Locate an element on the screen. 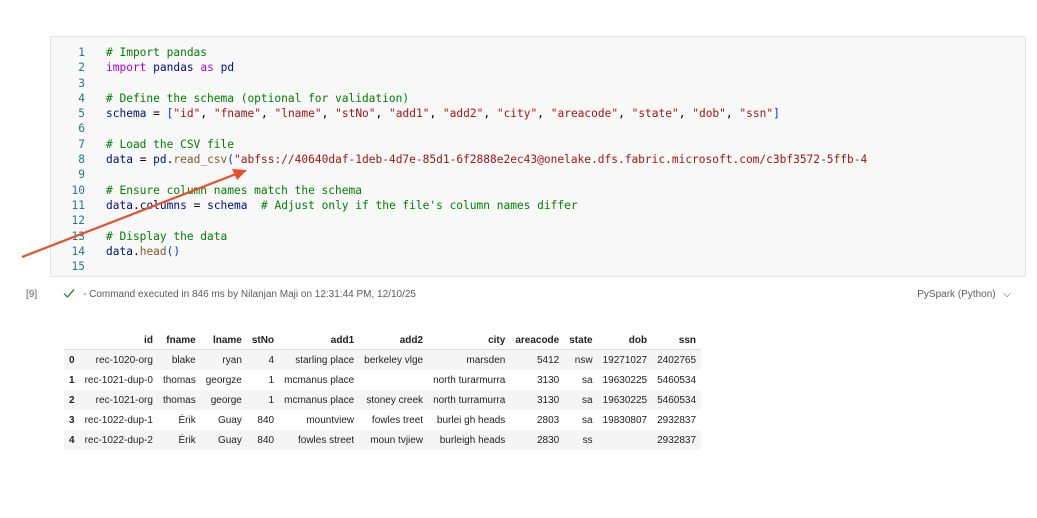 This screenshot has height=518, width=1037. code-token: ] is located at coordinates (776, 114).